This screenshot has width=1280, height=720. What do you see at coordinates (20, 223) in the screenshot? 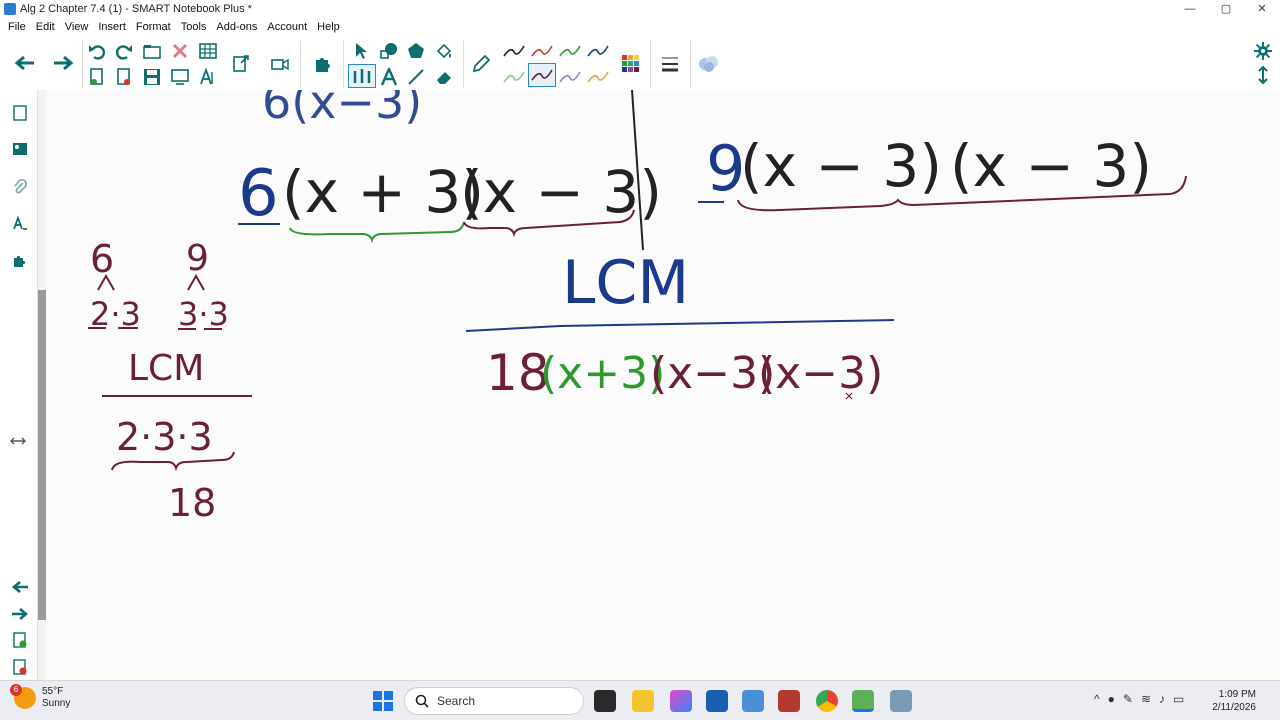
I see `properties-tab` at bounding box center [20, 223].